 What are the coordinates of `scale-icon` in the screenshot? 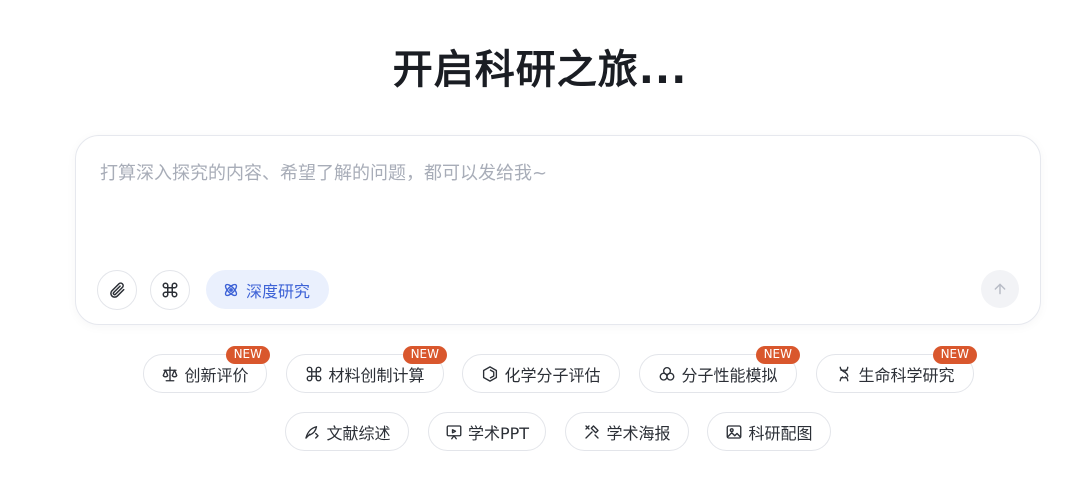 It's located at (170, 373).